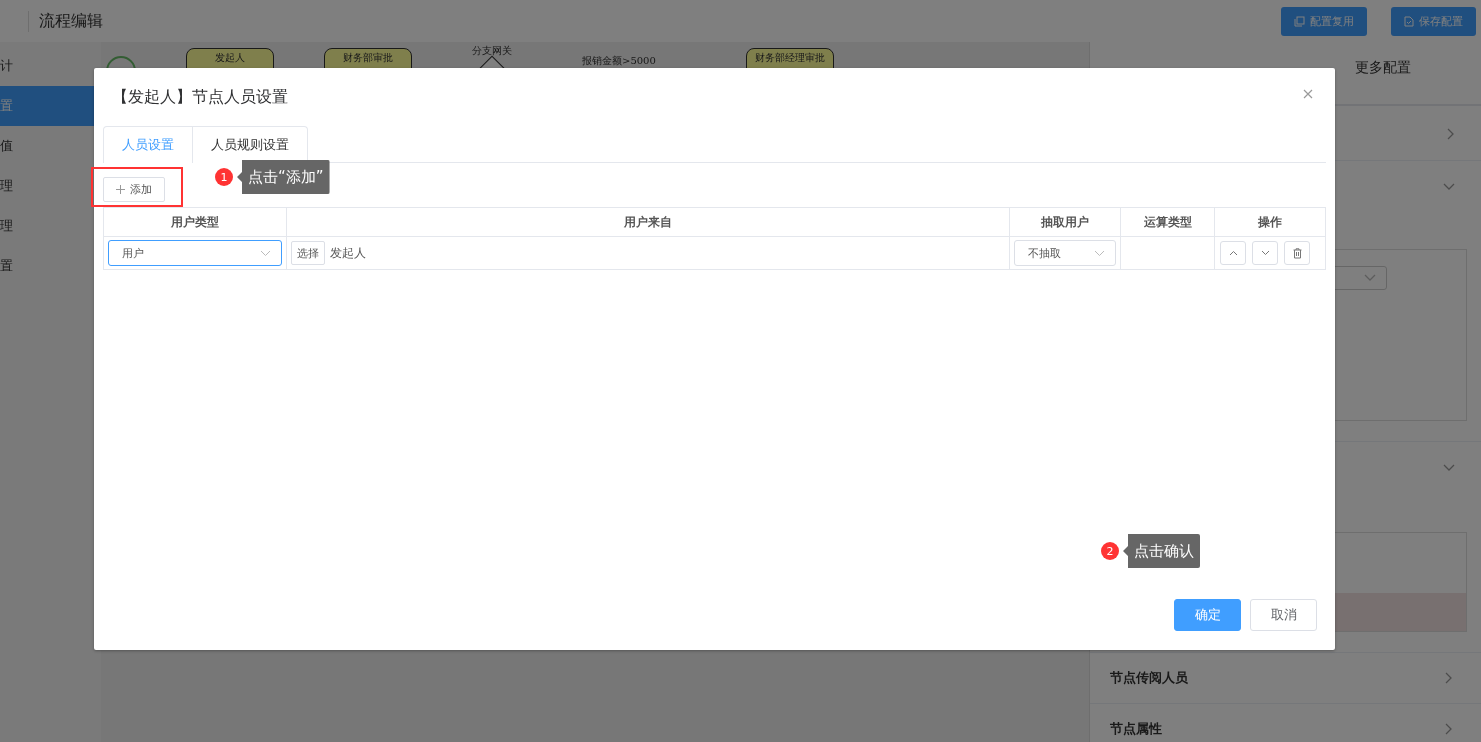 The image size is (1481, 742). What do you see at coordinates (148, 144) in the screenshot?
I see `dialog-tab: 人员设置` at bounding box center [148, 144].